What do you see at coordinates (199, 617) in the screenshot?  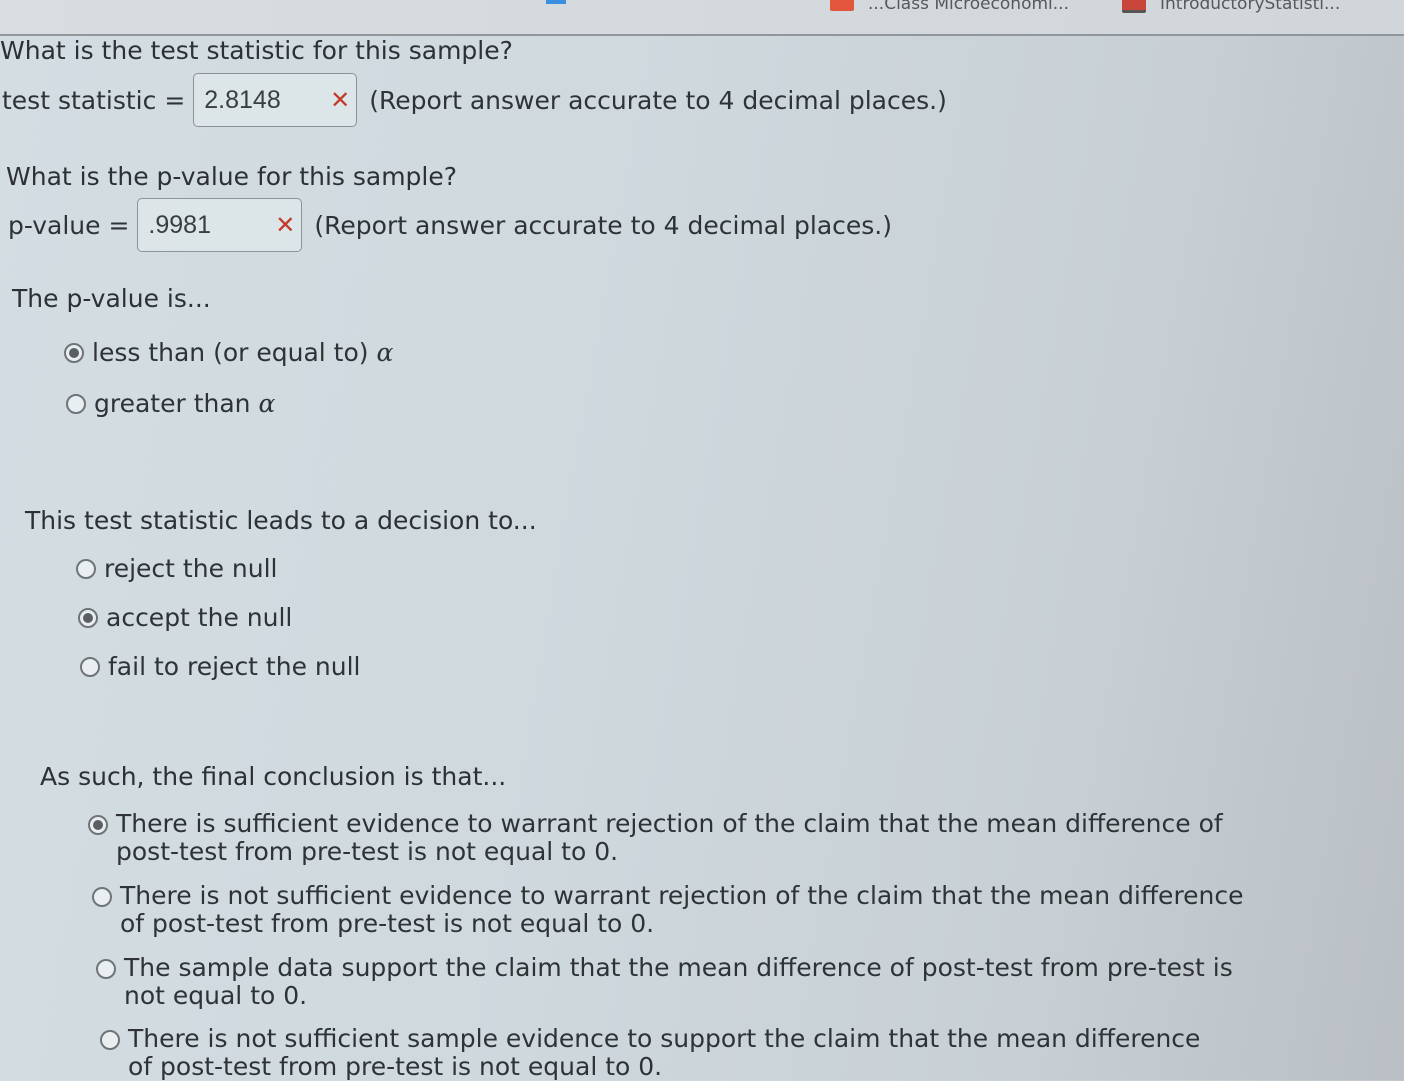 I see `option-label: accept the null` at bounding box center [199, 617].